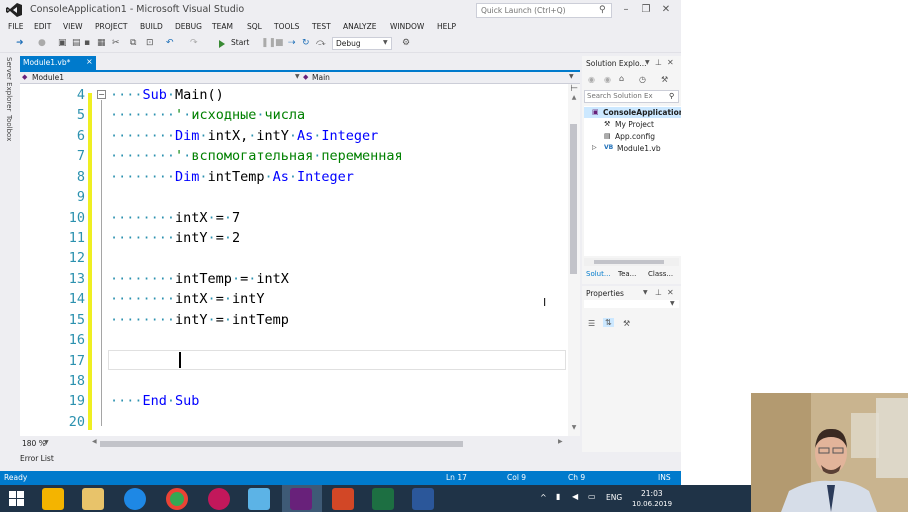  What do you see at coordinates (407, 26) in the screenshot?
I see `menu-window: WINDOW` at bounding box center [407, 26].